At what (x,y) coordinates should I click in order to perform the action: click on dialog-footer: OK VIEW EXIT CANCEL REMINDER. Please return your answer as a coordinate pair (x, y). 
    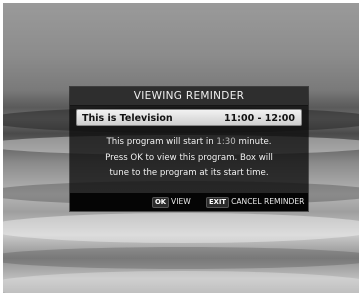
    Looking at the image, I should click on (189, 202).